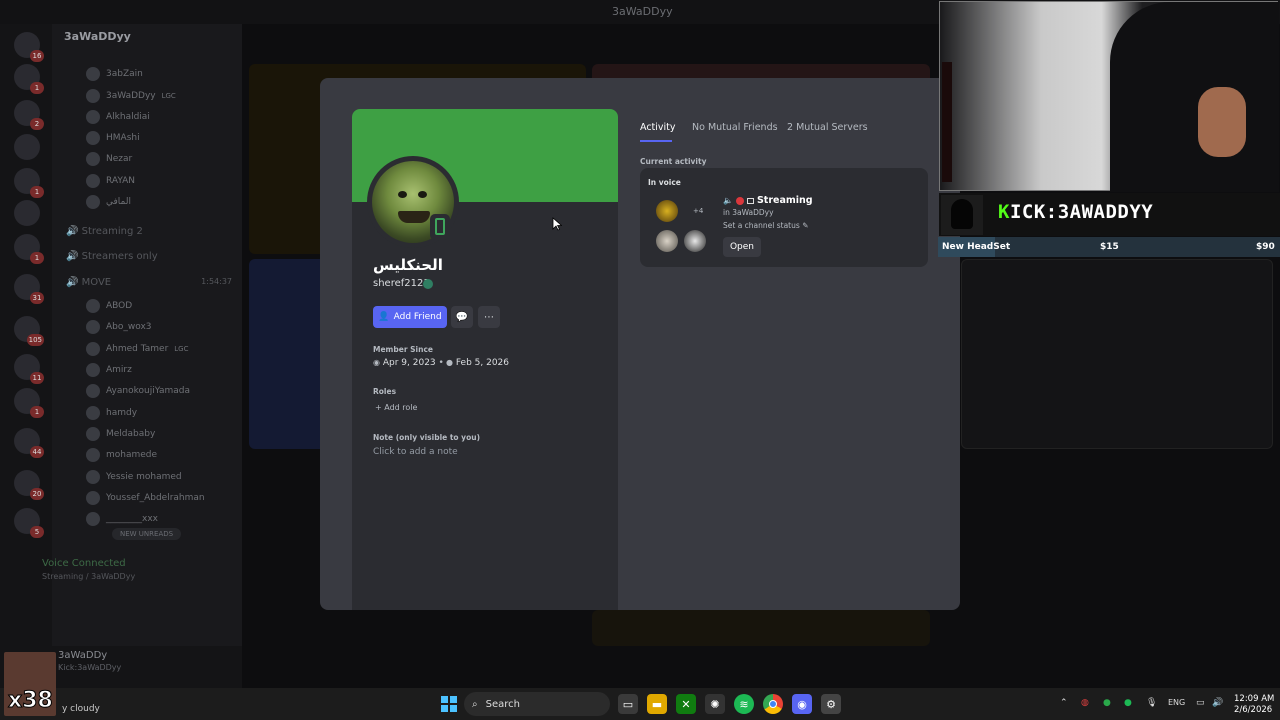 The width and height of the screenshot is (1280, 720). Describe the element at coordinates (410, 317) in the screenshot. I see `add-friend-button: 👤 Add Friend` at that location.